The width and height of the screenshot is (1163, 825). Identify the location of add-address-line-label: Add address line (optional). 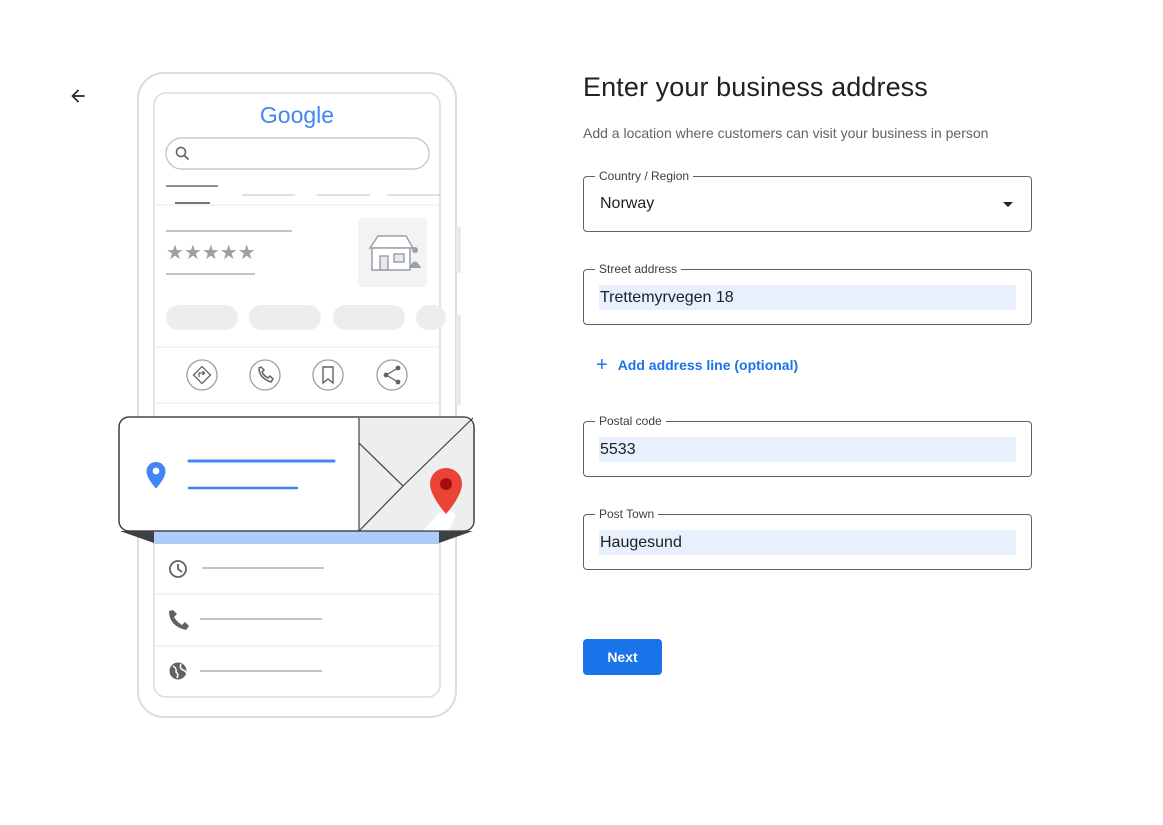
(708, 365).